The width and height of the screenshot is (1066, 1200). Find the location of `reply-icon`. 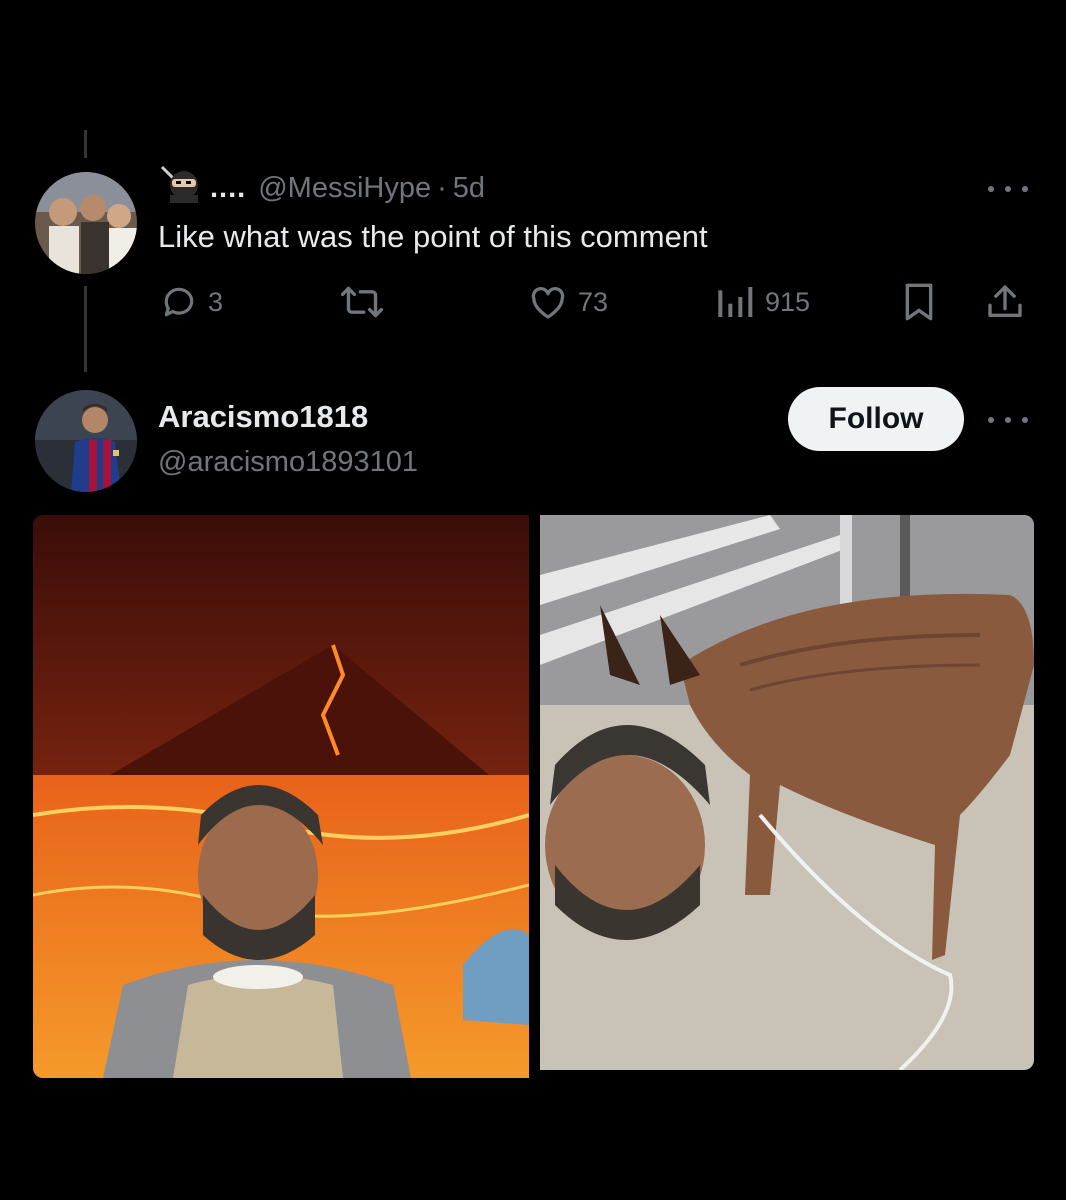

reply-icon is located at coordinates (179, 302).